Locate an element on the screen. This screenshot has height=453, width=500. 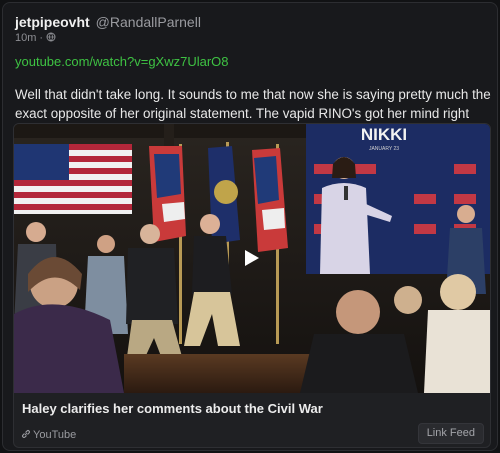
banner-subtitle: JANUARY 23 is located at coordinates (384, 149).